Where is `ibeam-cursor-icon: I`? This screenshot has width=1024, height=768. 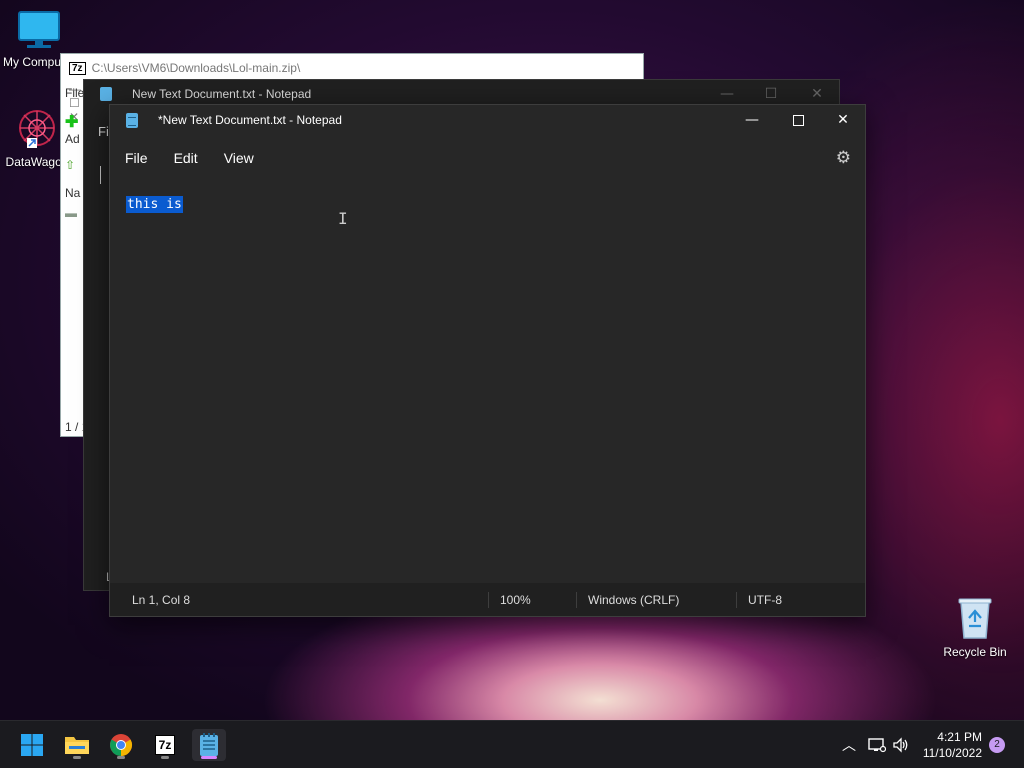
ibeam-cursor-icon: I is located at coordinates (343, 218).